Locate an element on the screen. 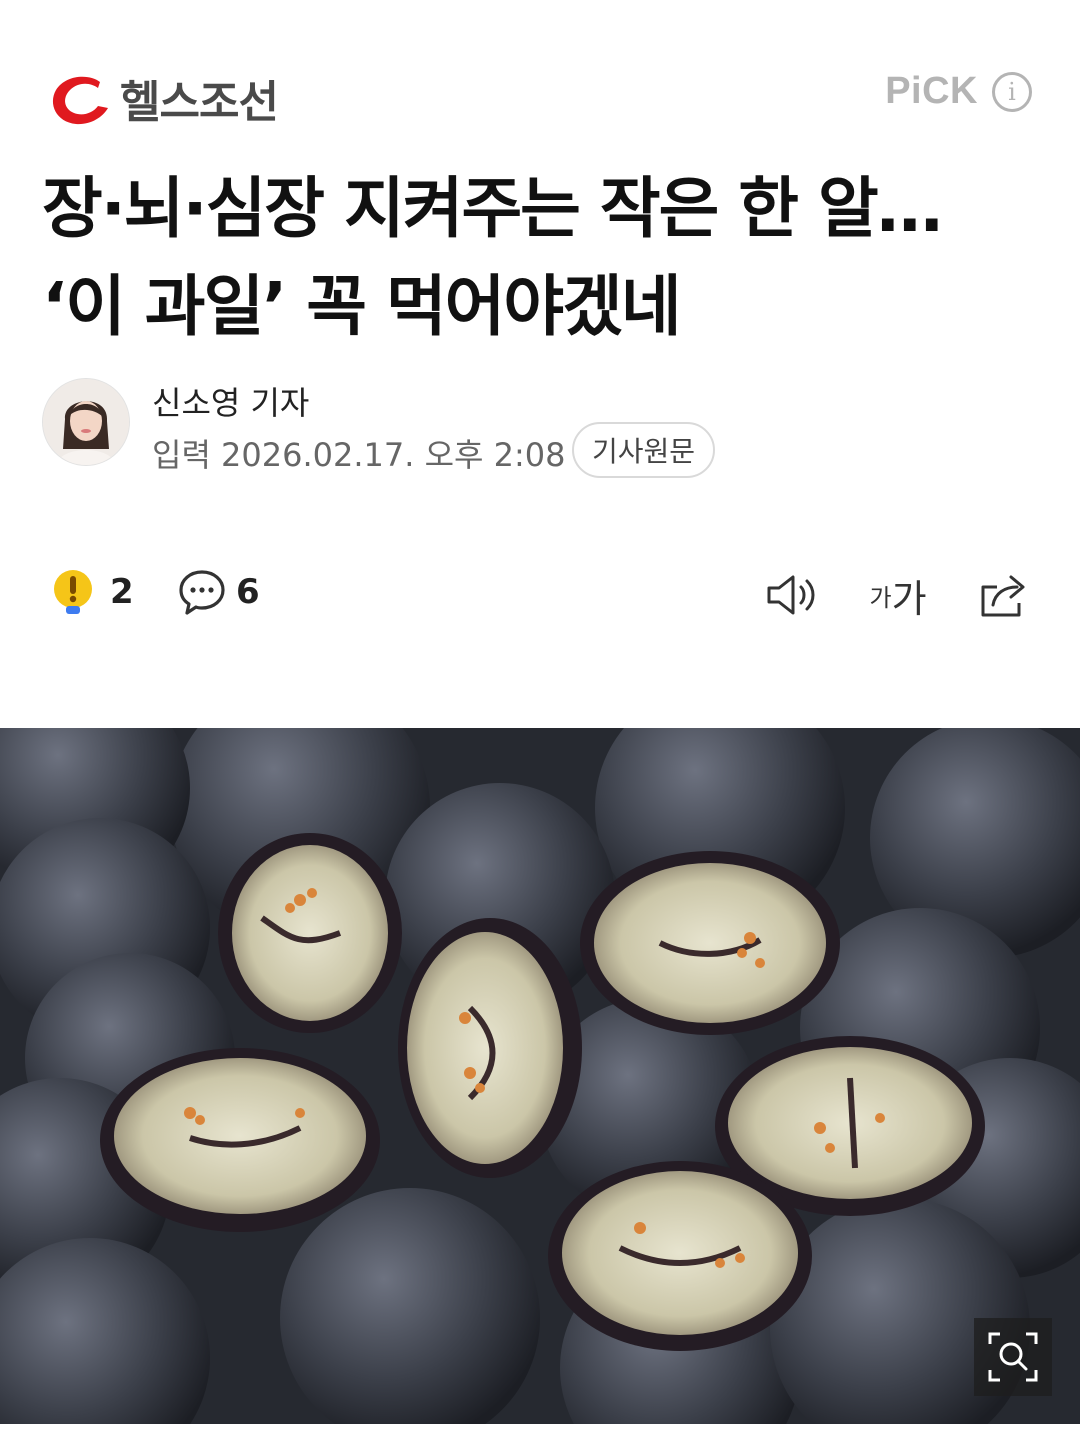 Image resolution: width=1080 pixels, height=1439 pixels. article-tools: 가가 is located at coordinates (873, 595).